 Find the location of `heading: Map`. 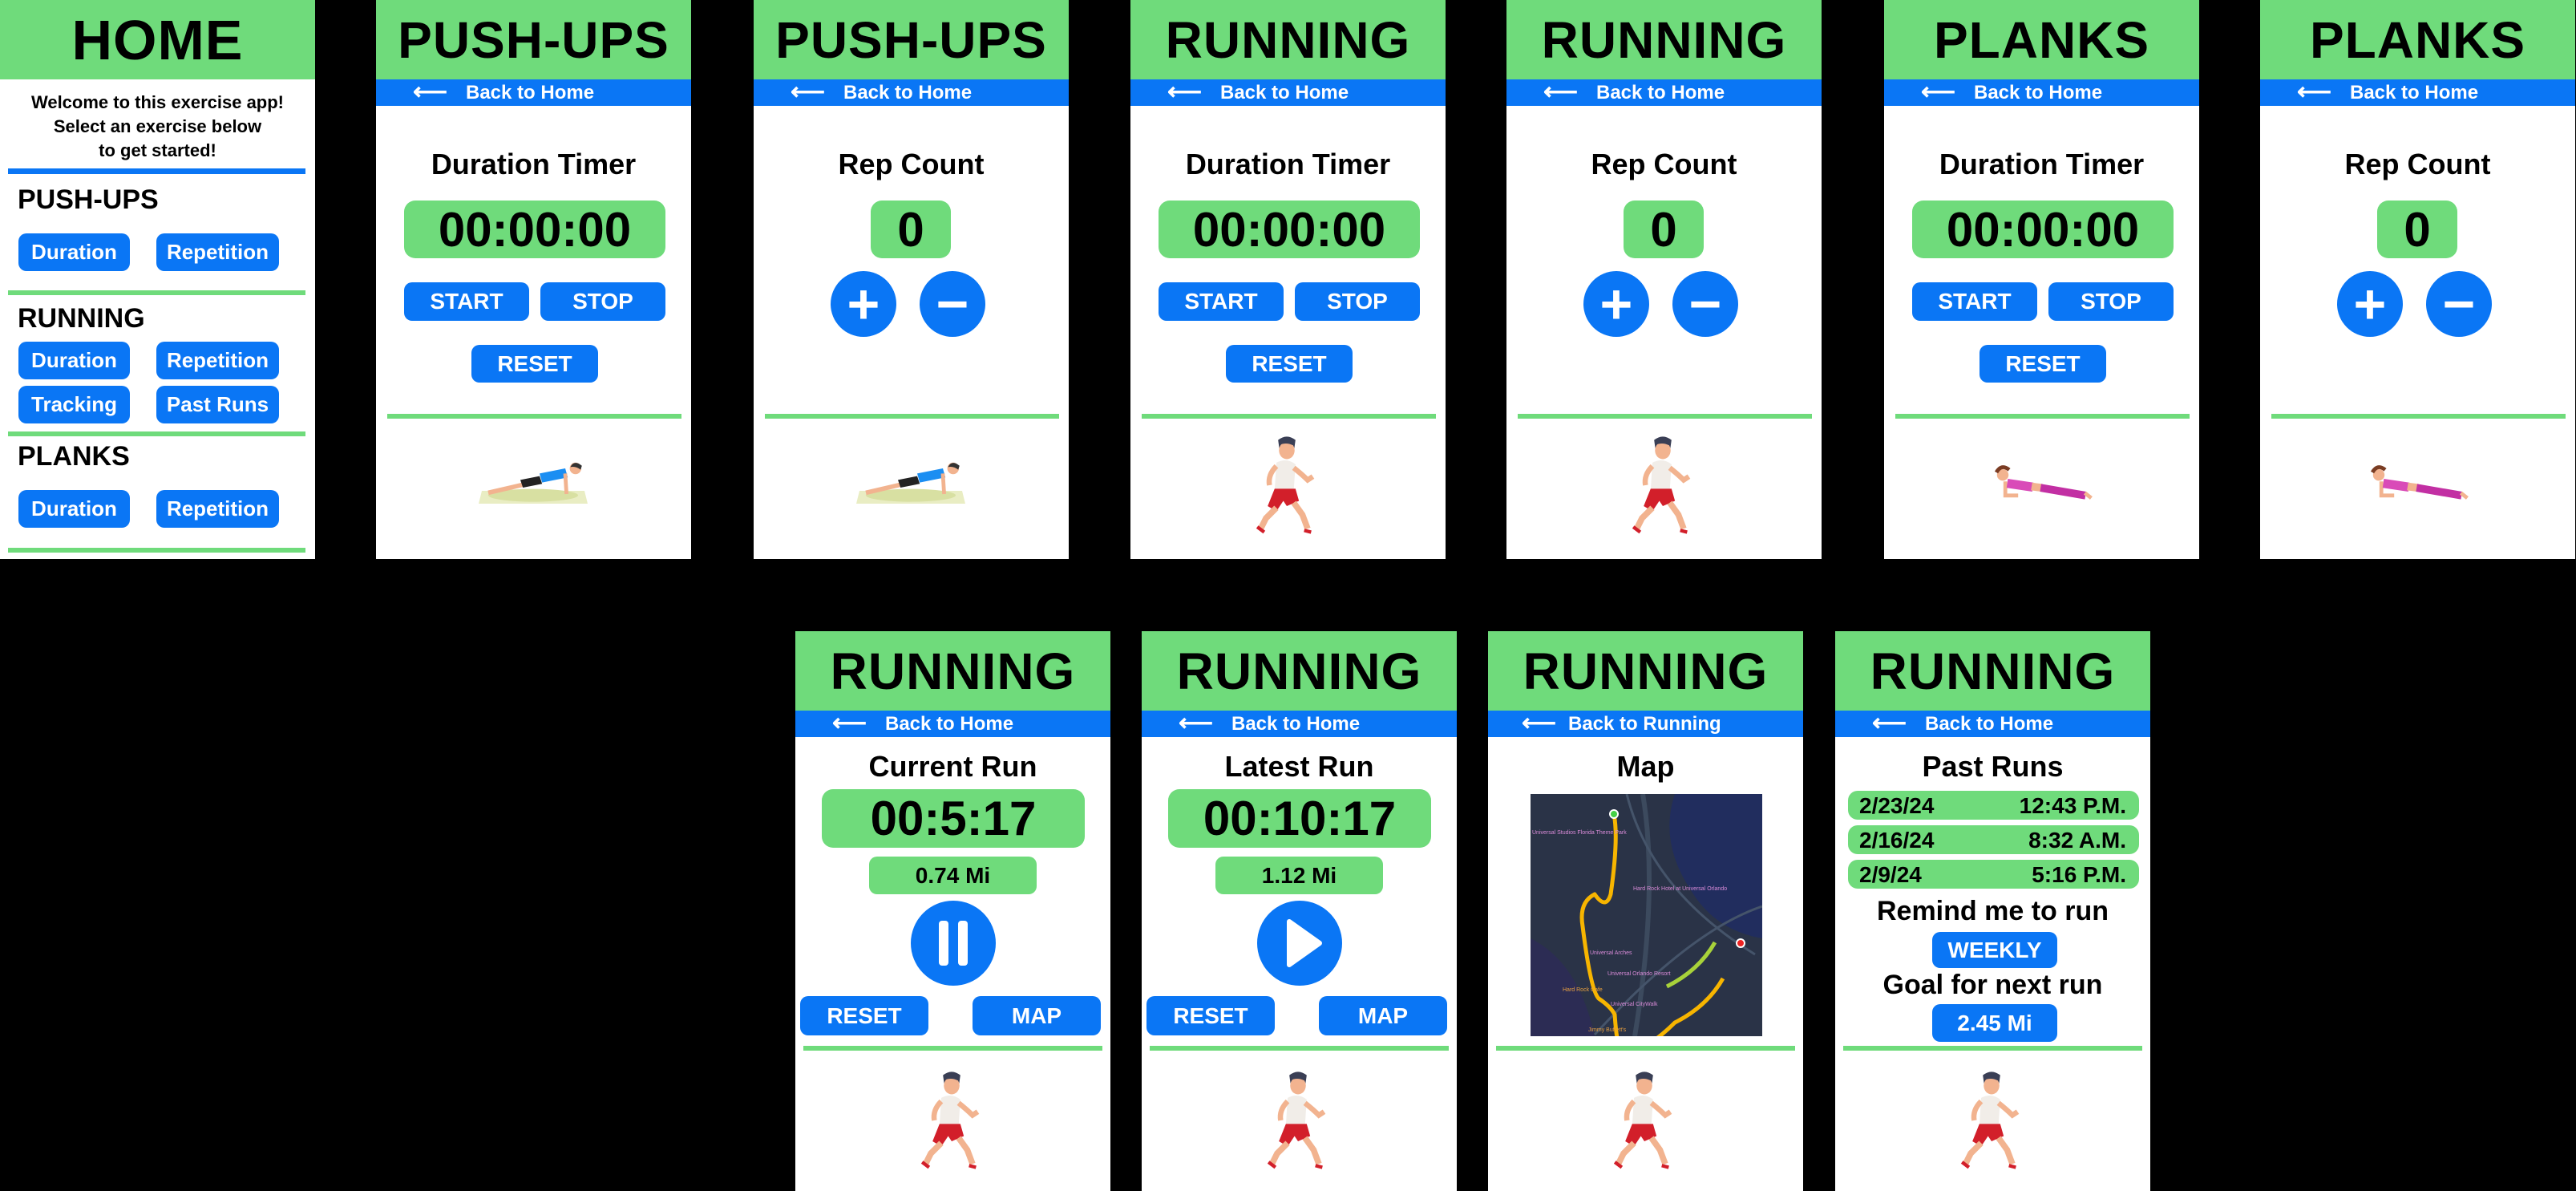

heading: Map is located at coordinates (1645, 766).